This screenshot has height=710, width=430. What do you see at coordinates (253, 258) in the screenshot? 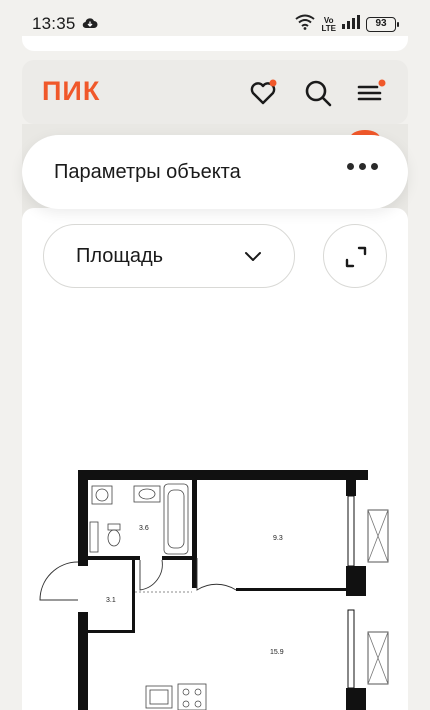
I see `chevron-down-icon` at bounding box center [253, 258].